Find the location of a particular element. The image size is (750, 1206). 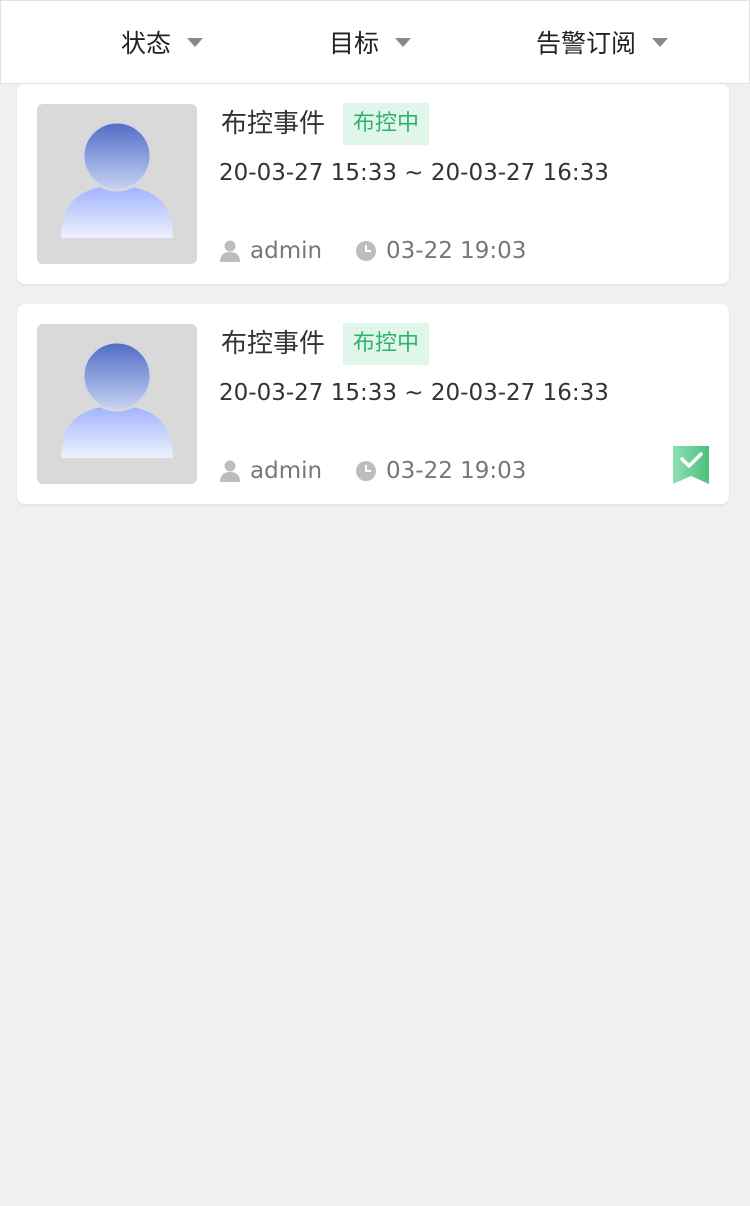

filter-alert-subscription-label: 告警订阅 is located at coordinates (586, 43).